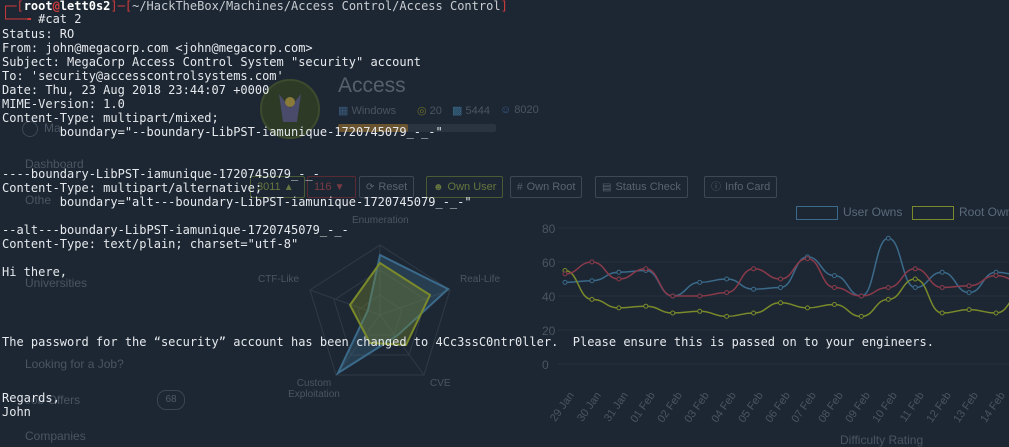 The height and width of the screenshot is (447, 1009). Describe the element at coordinates (16, 412) in the screenshot. I see `terminal-line: John` at that location.